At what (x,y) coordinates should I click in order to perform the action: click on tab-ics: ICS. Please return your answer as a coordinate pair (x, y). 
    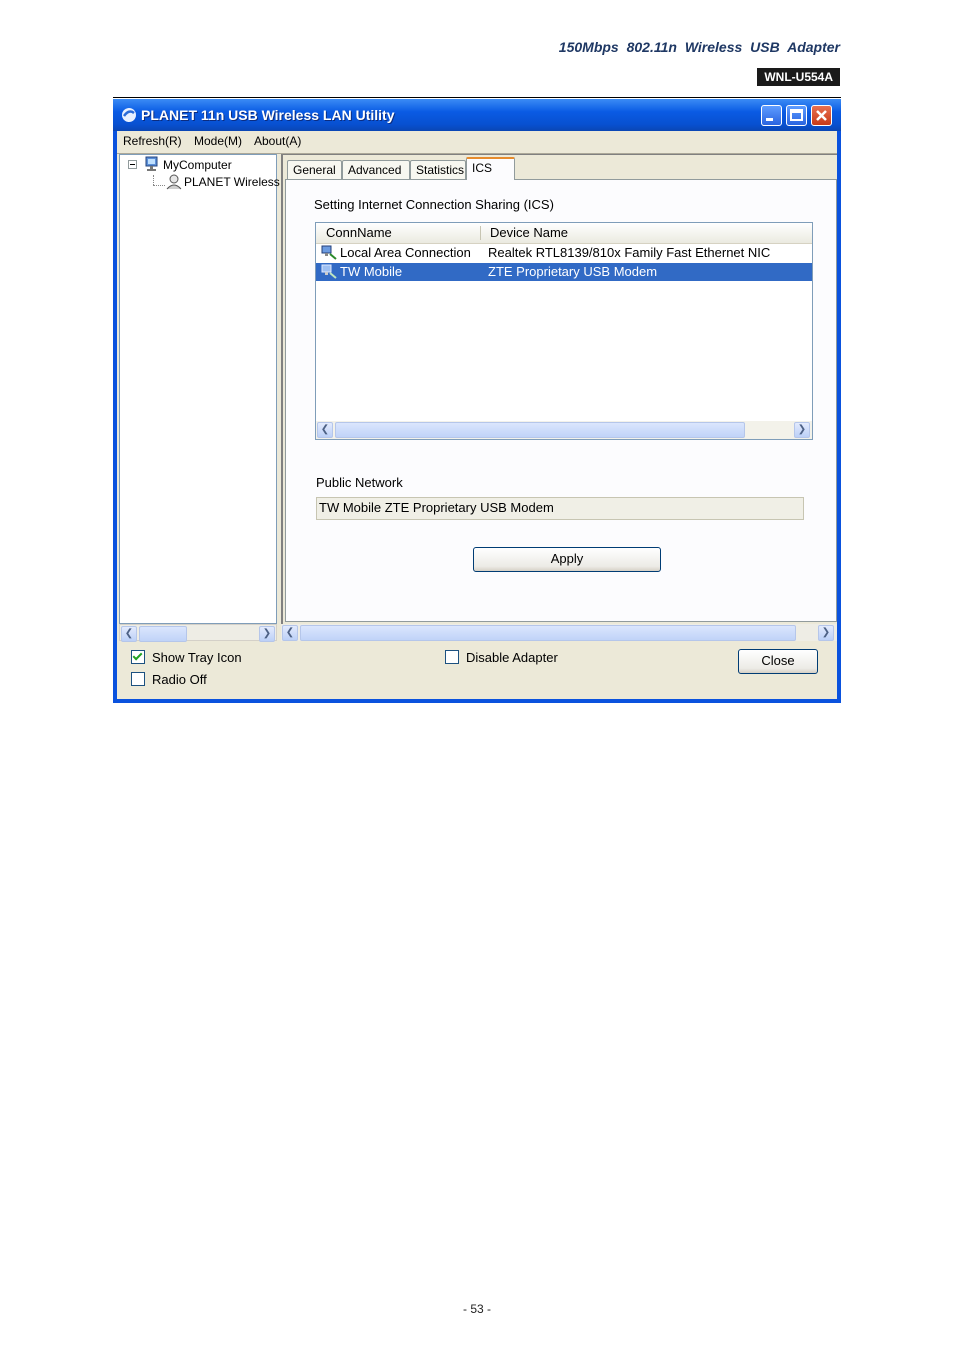
    Looking at the image, I should click on (490, 168).